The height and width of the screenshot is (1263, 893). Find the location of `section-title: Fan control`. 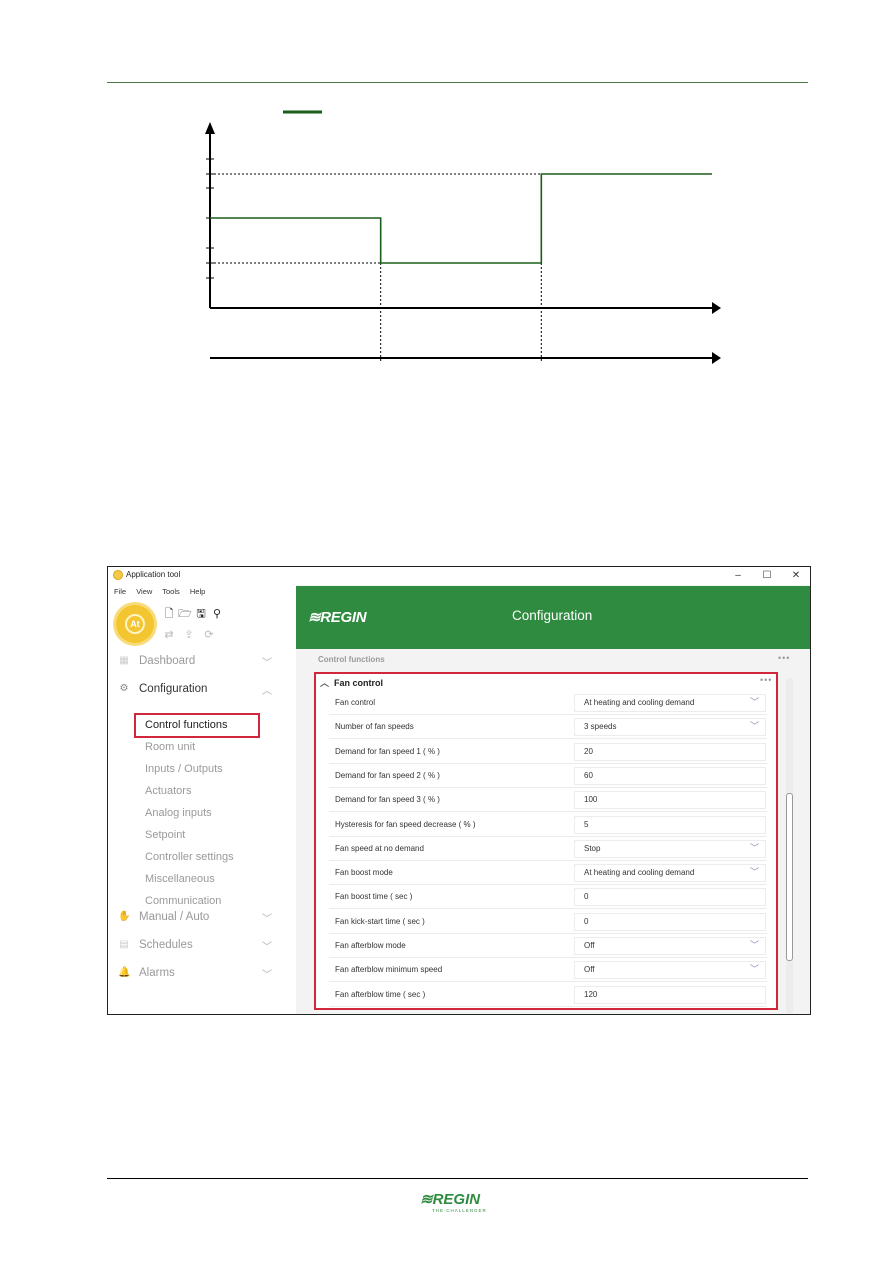

section-title: Fan control is located at coordinates (359, 683).